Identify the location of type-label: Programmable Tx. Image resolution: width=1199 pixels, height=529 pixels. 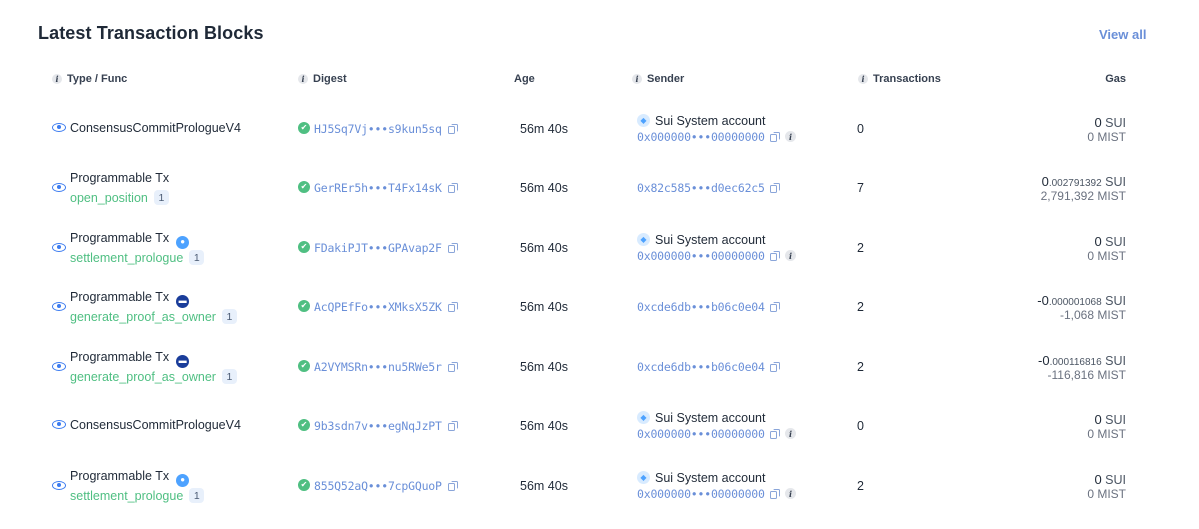
(119, 178).